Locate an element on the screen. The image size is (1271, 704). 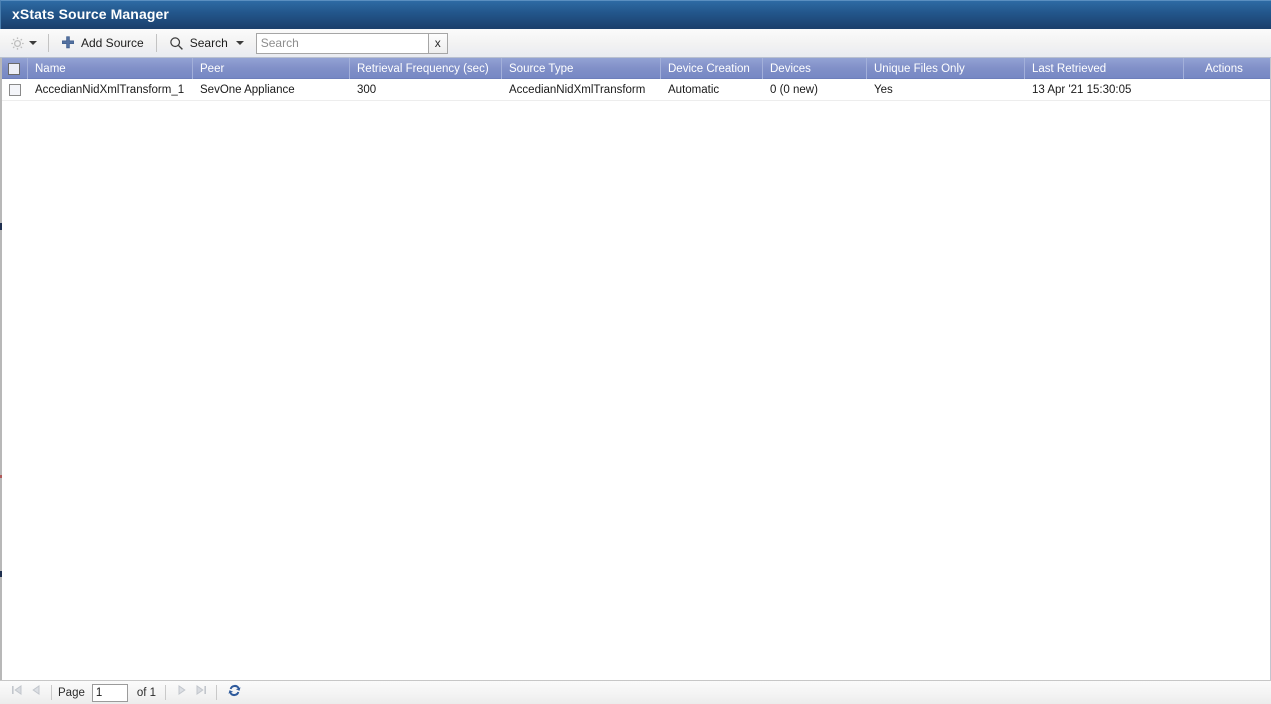
first-page-button is located at coordinates (16, 692).